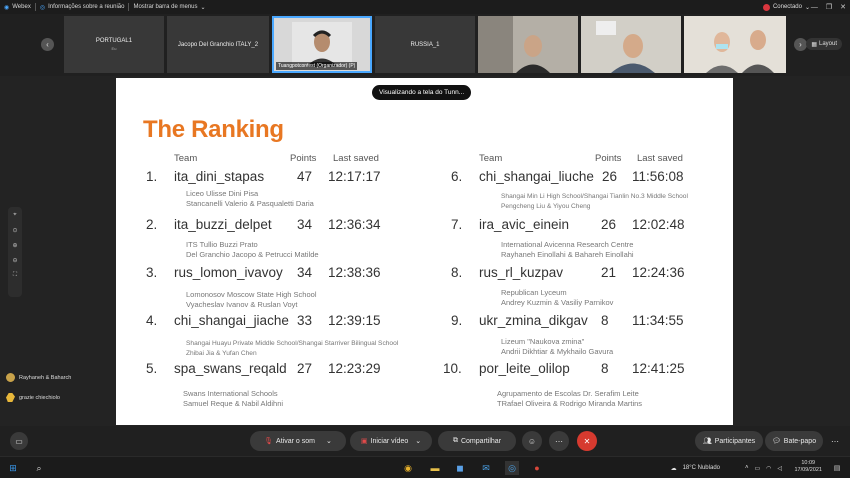  Describe the element at coordinates (305, 224) in the screenshot. I see `team-points: 34` at that location.